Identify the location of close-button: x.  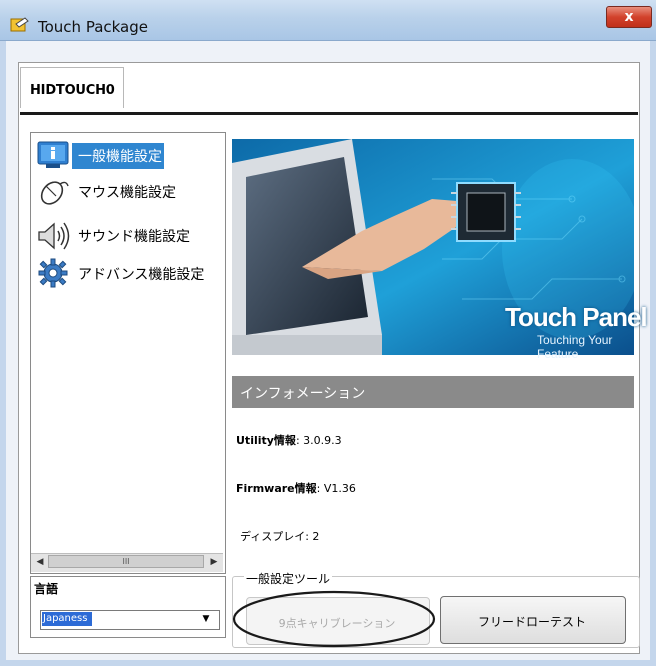
(629, 17).